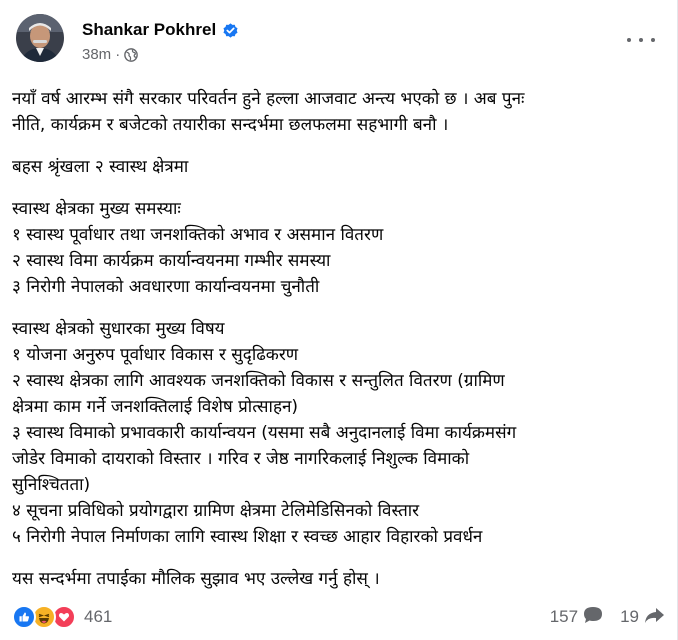 The height and width of the screenshot is (640, 678). What do you see at coordinates (230, 30) in the screenshot?
I see `verified-badge-icon` at bounding box center [230, 30].